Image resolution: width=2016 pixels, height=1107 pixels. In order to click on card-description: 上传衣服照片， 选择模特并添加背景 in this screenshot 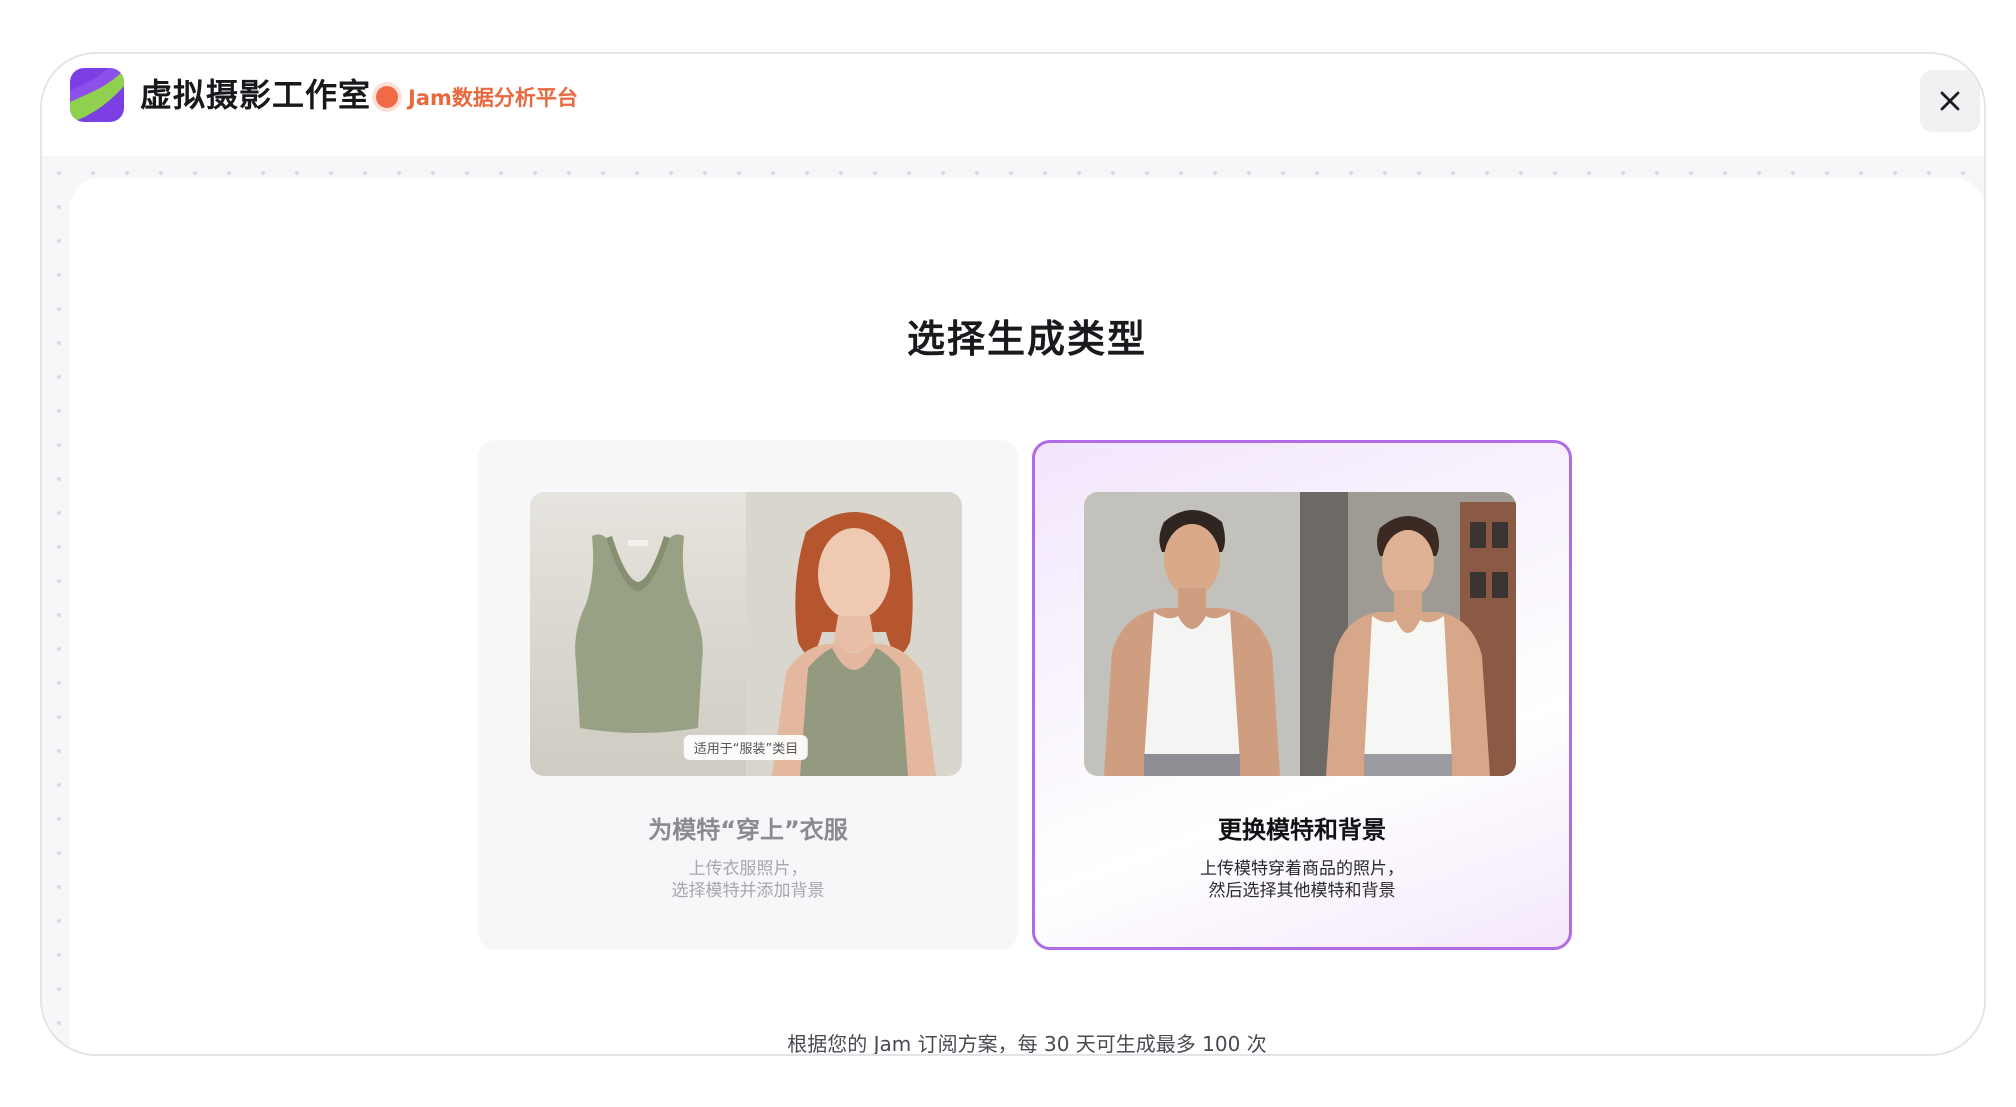, I will do `click(748, 880)`.